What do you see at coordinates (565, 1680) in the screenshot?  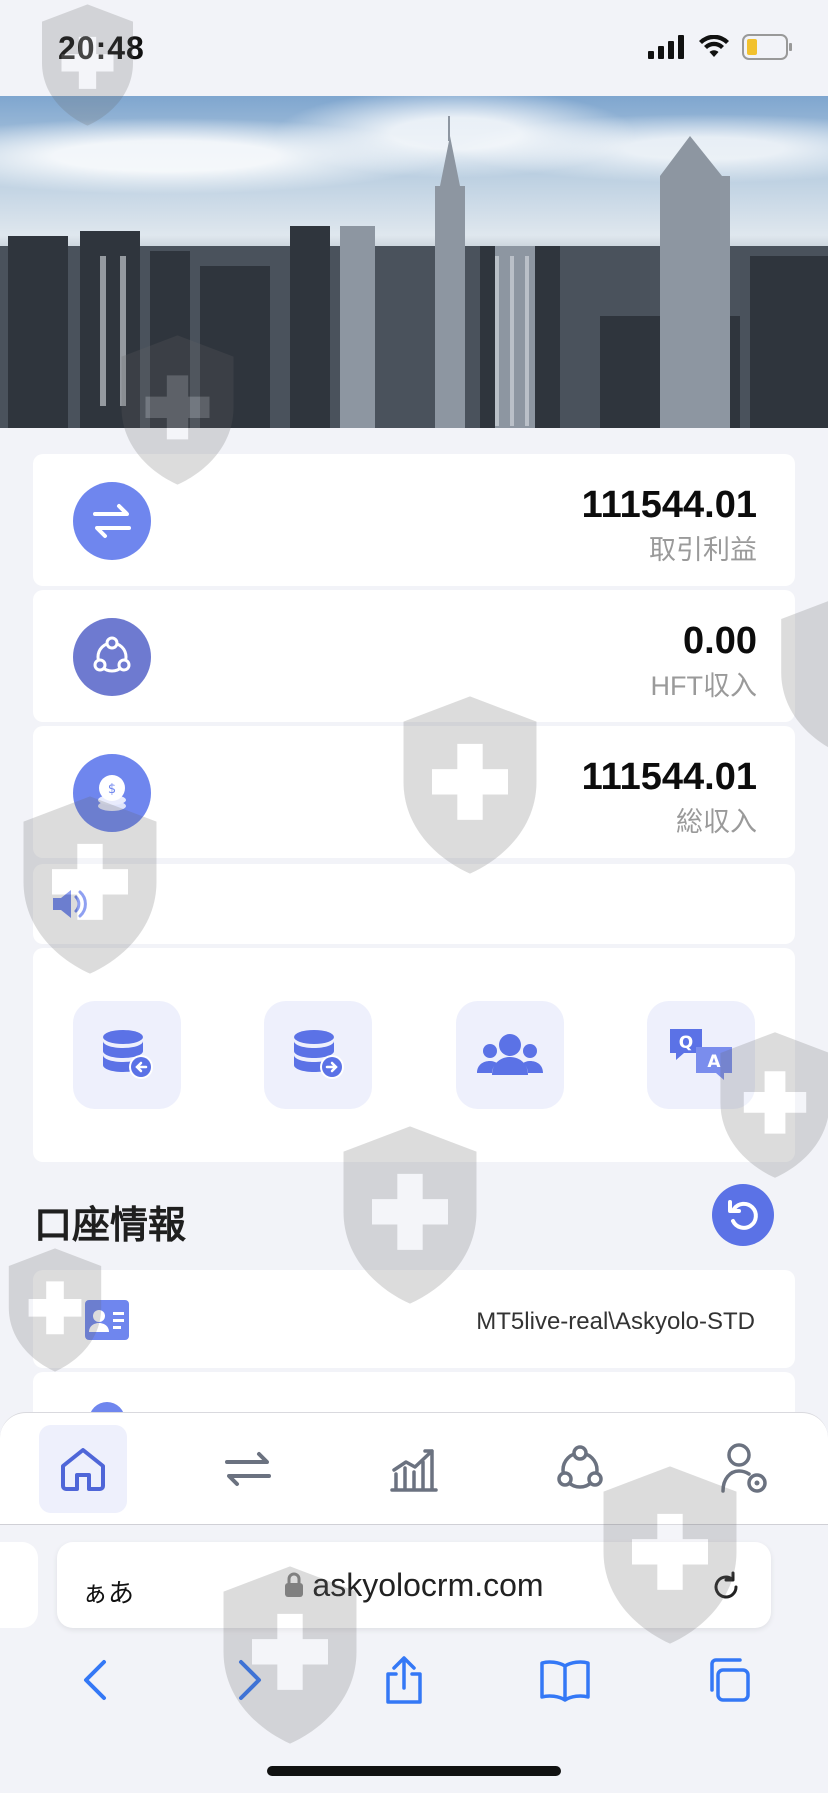 I see `bookmarks-icon` at bounding box center [565, 1680].